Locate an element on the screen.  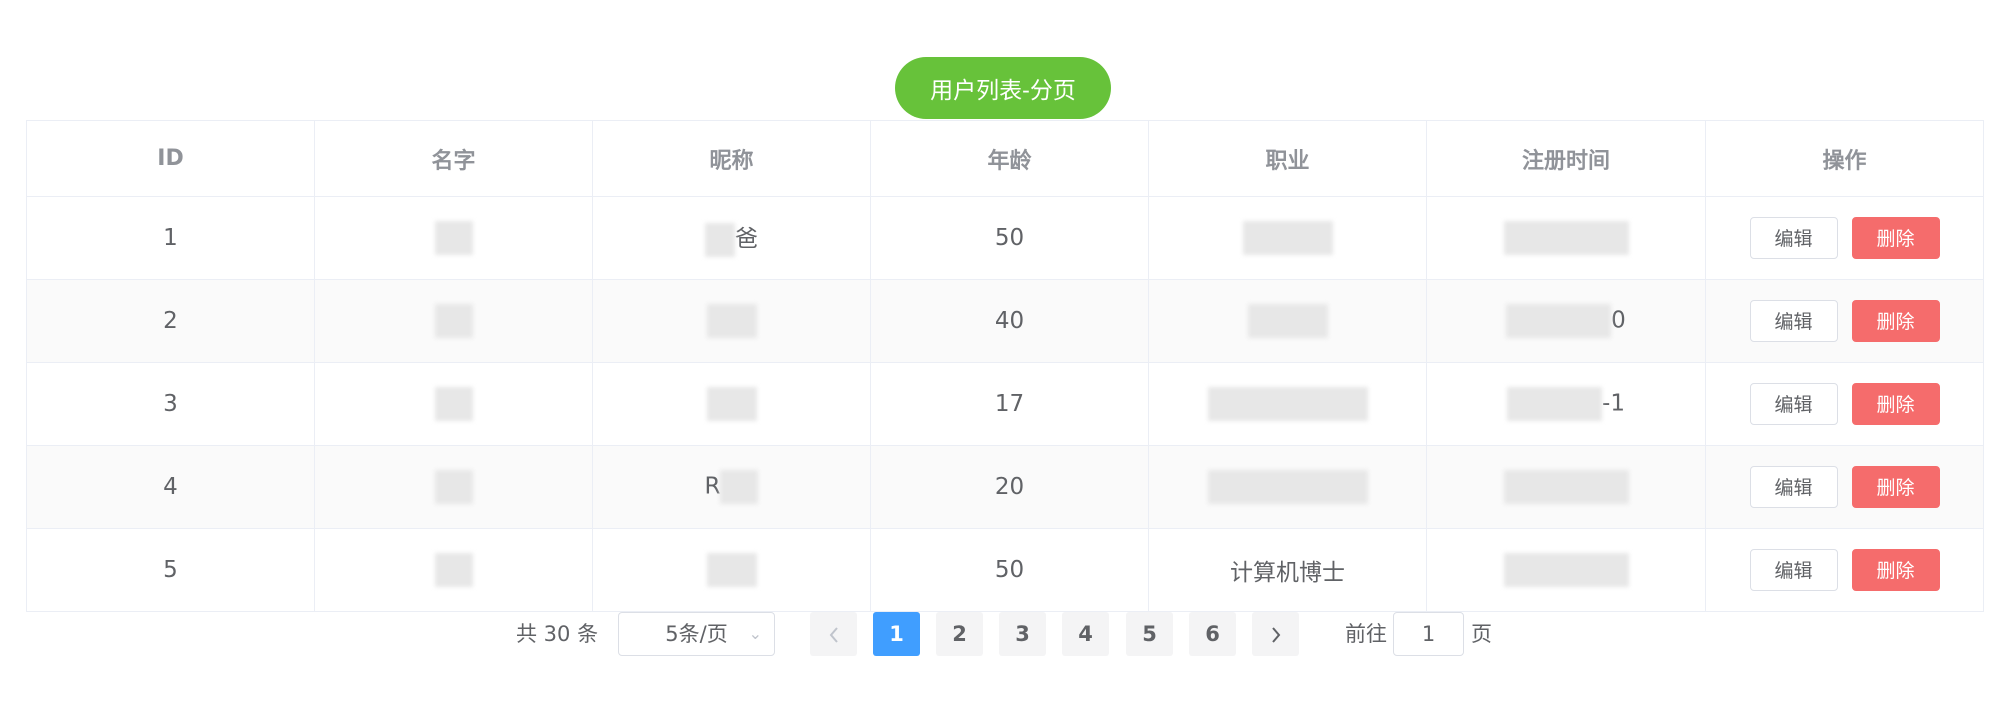
column-header-register-time: 注册时间 is located at coordinates (1566, 158).